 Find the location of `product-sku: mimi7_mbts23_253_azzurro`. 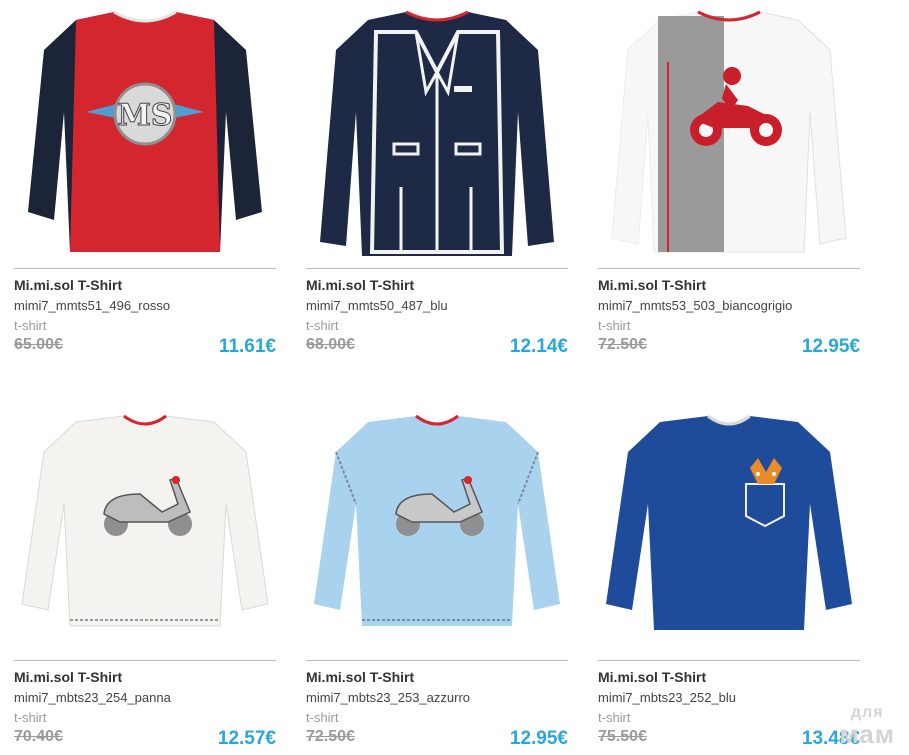

product-sku: mimi7_mbts23_253_azzurro is located at coordinates (388, 697).